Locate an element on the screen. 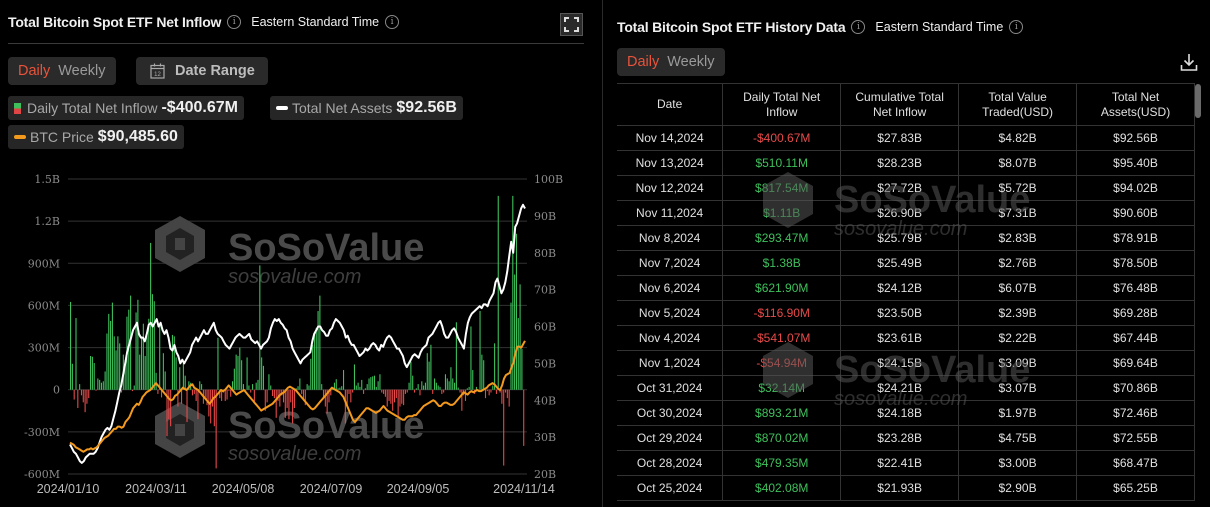 The image size is (1210, 507). chart-title: Total Bitcoin Spot ETF Net Inflow is located at coordinates (115, 22).